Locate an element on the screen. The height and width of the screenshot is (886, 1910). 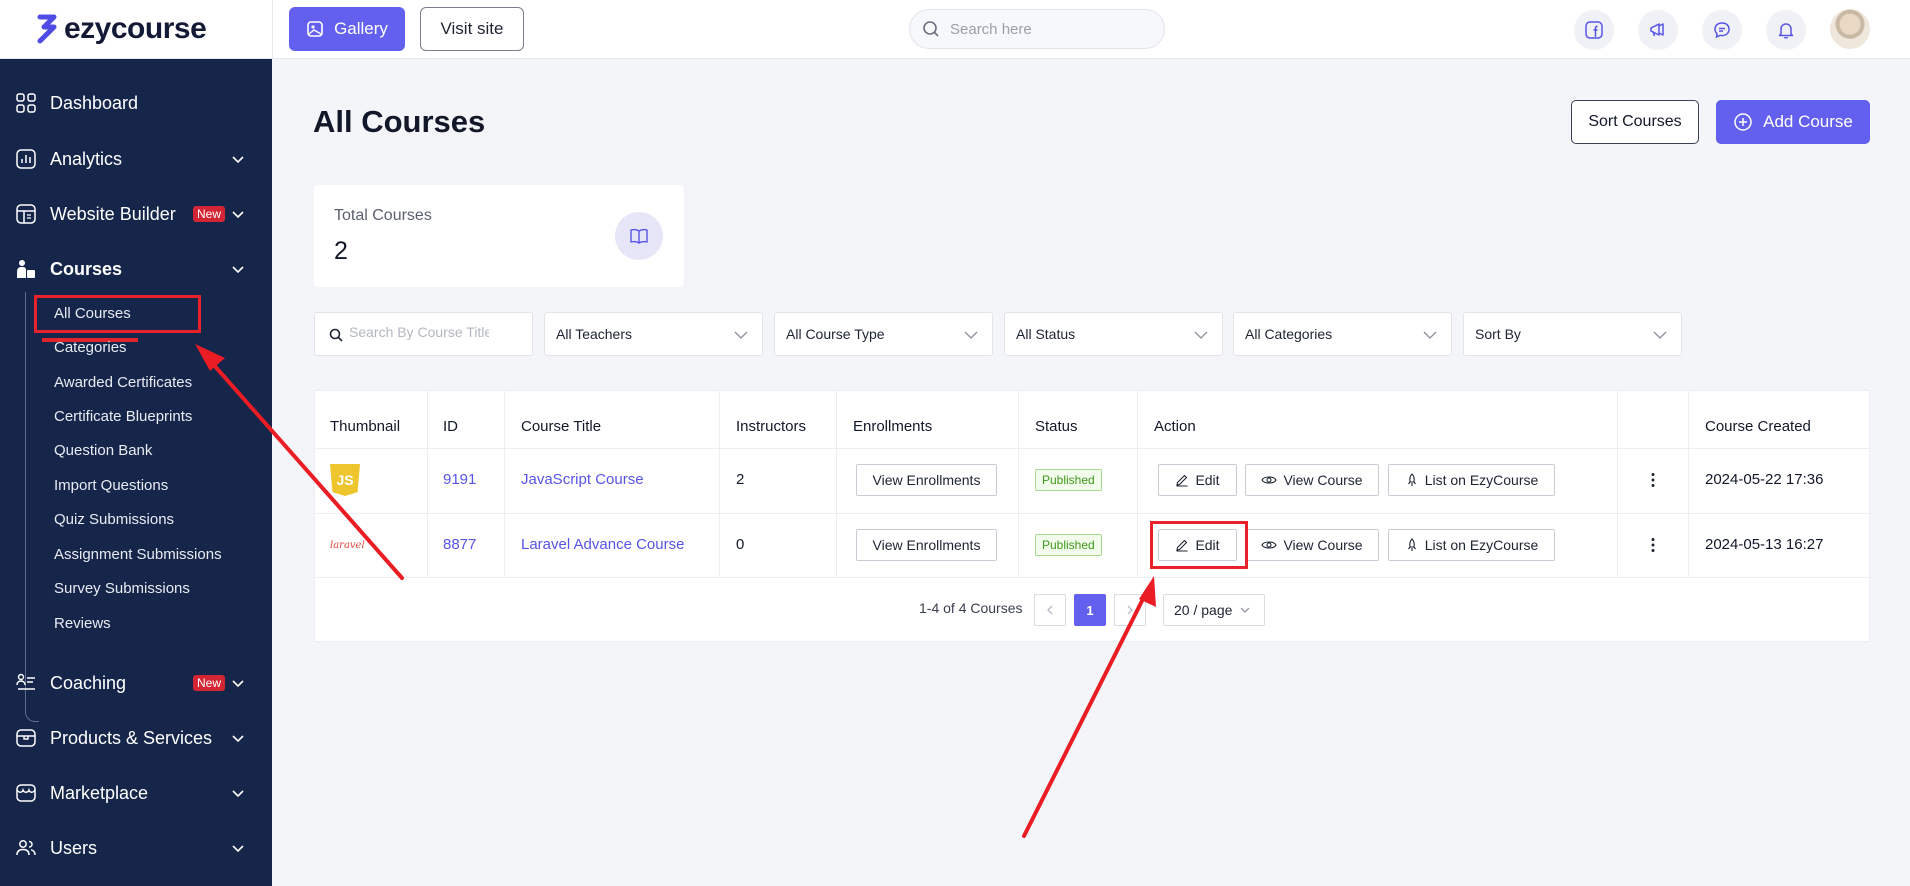
page-size-select: 20 / page is located at coordinates (1214, 610).